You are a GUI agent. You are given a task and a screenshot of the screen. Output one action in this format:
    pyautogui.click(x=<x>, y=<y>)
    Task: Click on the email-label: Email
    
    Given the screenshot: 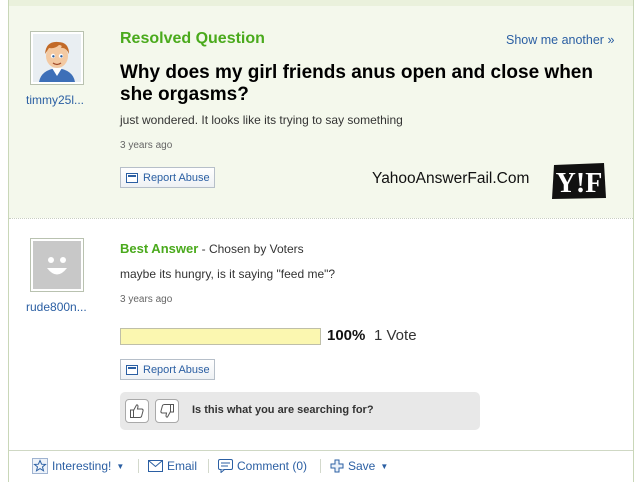 What is the action you would take?
    pyautogui.click(x=182, y=466)
    